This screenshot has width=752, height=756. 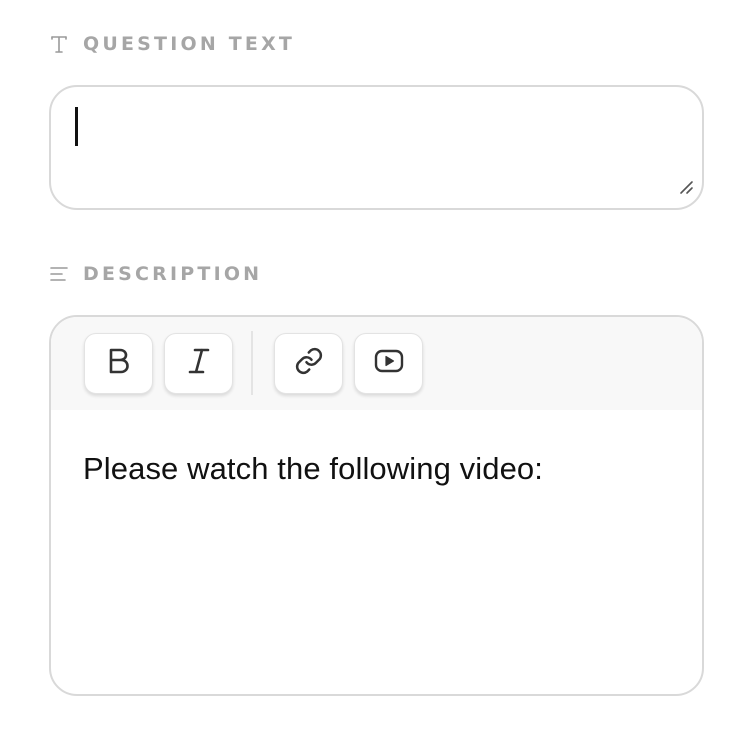 What do you see at coordinates (59, 274) in the screenshot?
I see `align-left-icon` at bounding box center [59, 274].